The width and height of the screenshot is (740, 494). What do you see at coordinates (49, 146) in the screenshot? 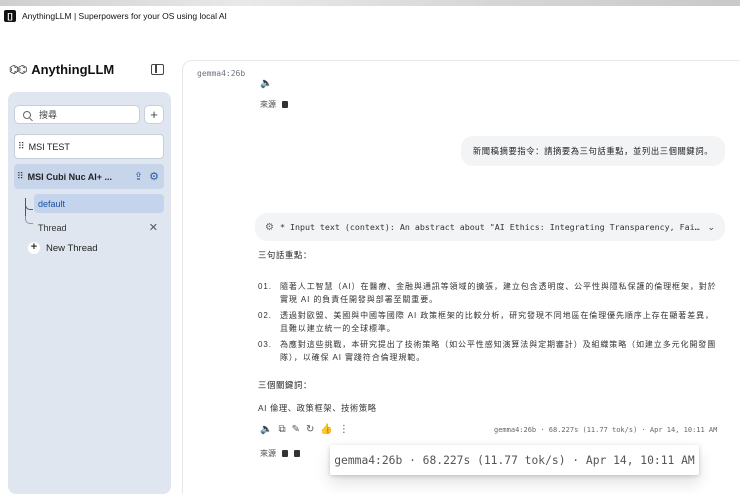
I see `workspace-label: MSI TEST` at bounding box center [49, 146].